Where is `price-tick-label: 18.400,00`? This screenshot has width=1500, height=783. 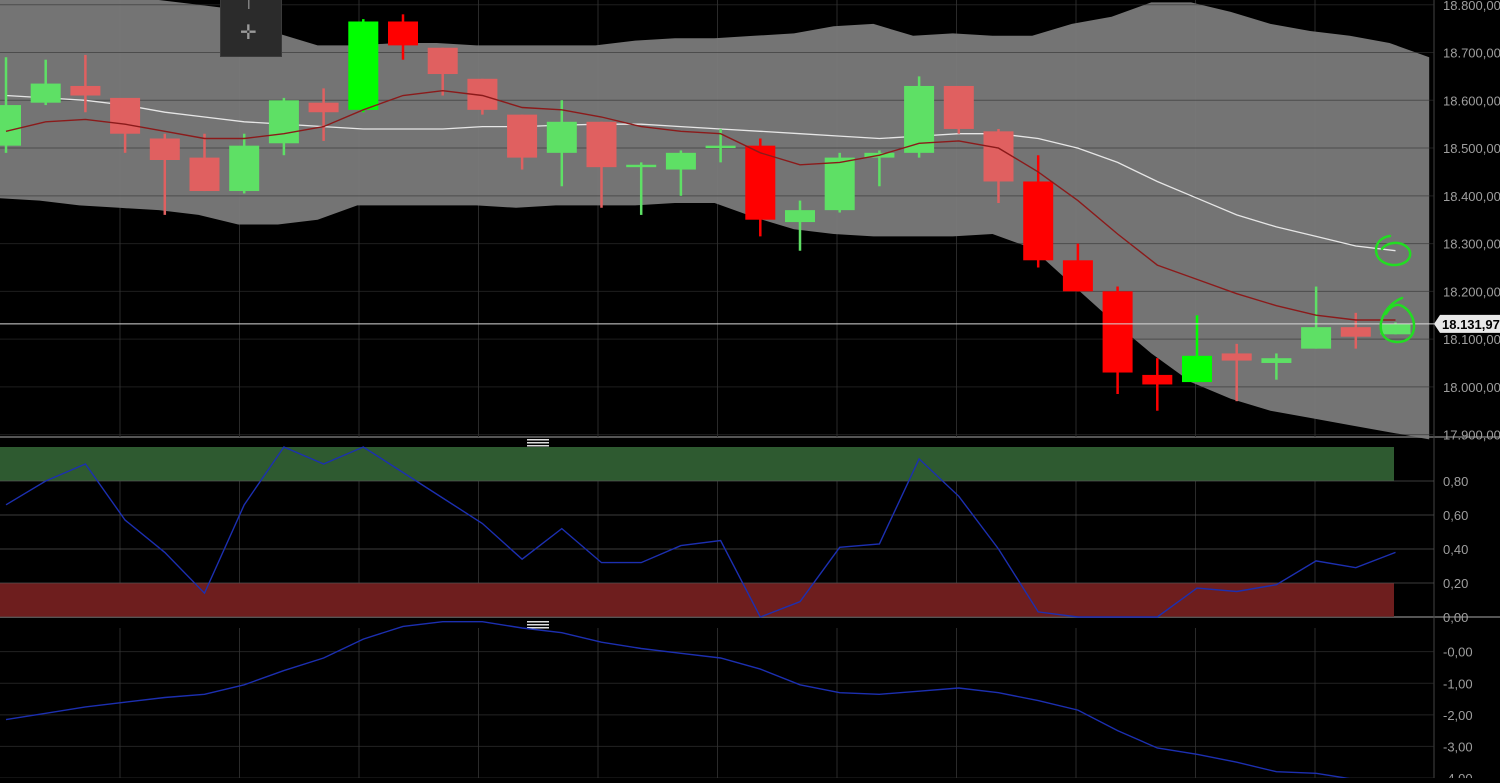 price-tick-label: 18.400,00 is located at coordinates (1471, 196).